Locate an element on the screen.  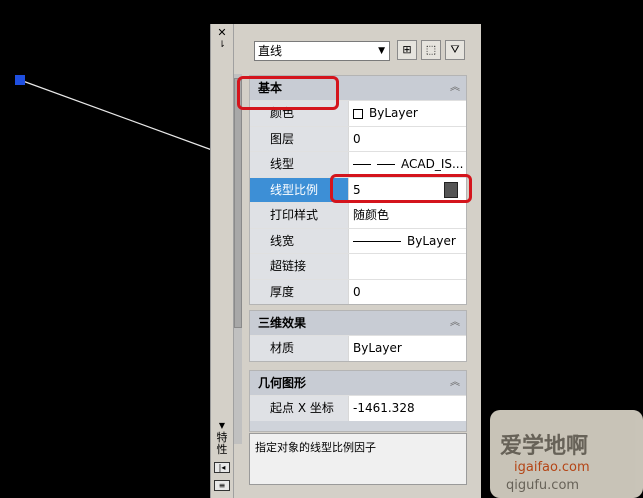
section-title: 三维效果 is located at coordinates (282, 323).